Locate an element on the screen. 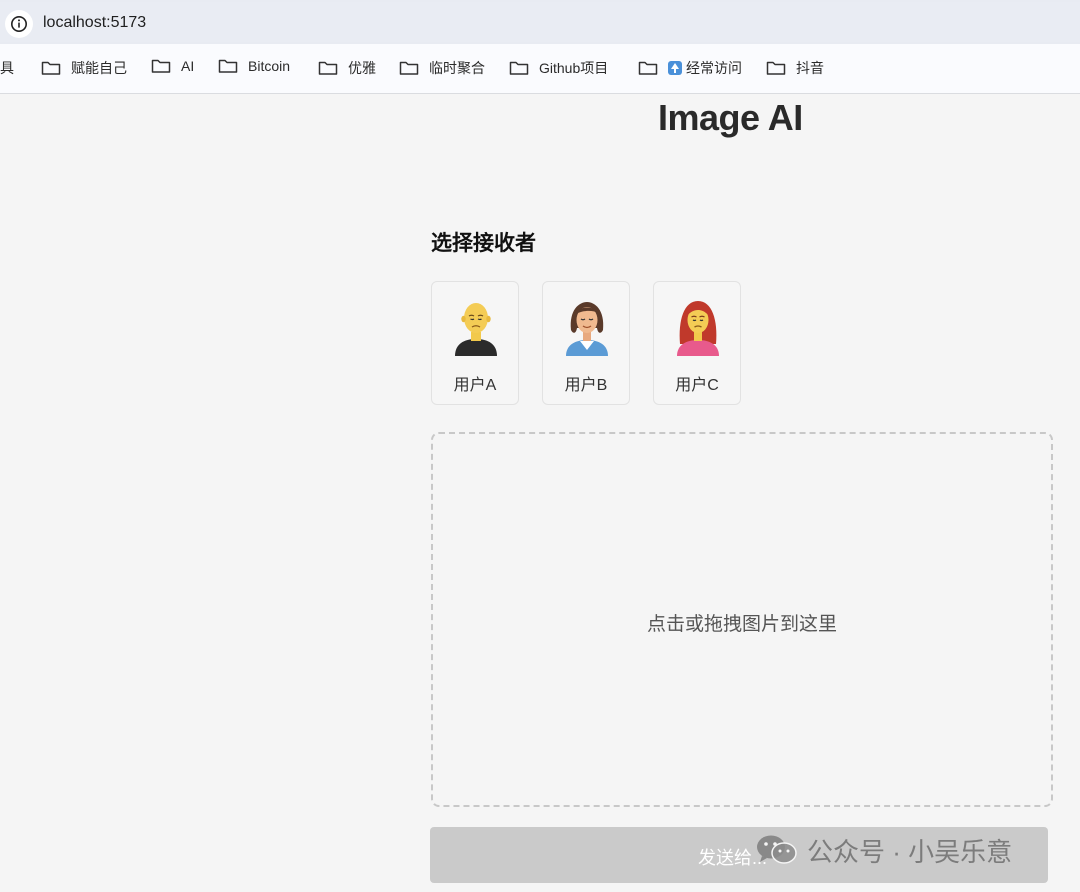  bald-man-avatar-icon is located at coordinates (476, 329).